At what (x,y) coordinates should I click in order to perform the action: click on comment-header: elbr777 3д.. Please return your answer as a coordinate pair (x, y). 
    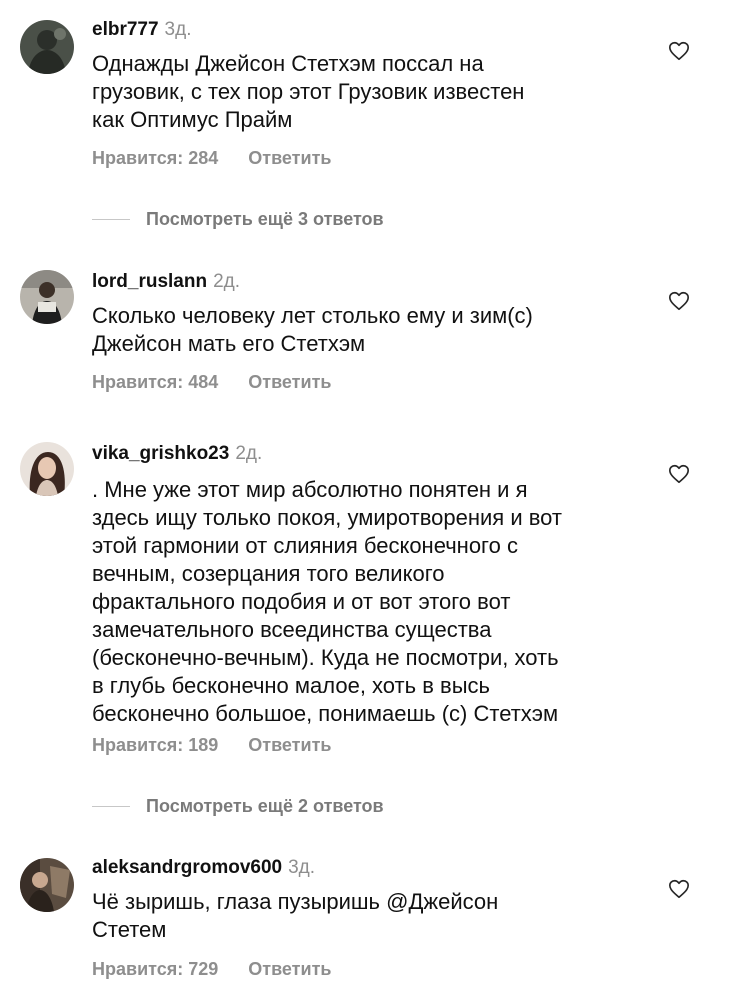
    Looking at the image, I should click on (141, 30).